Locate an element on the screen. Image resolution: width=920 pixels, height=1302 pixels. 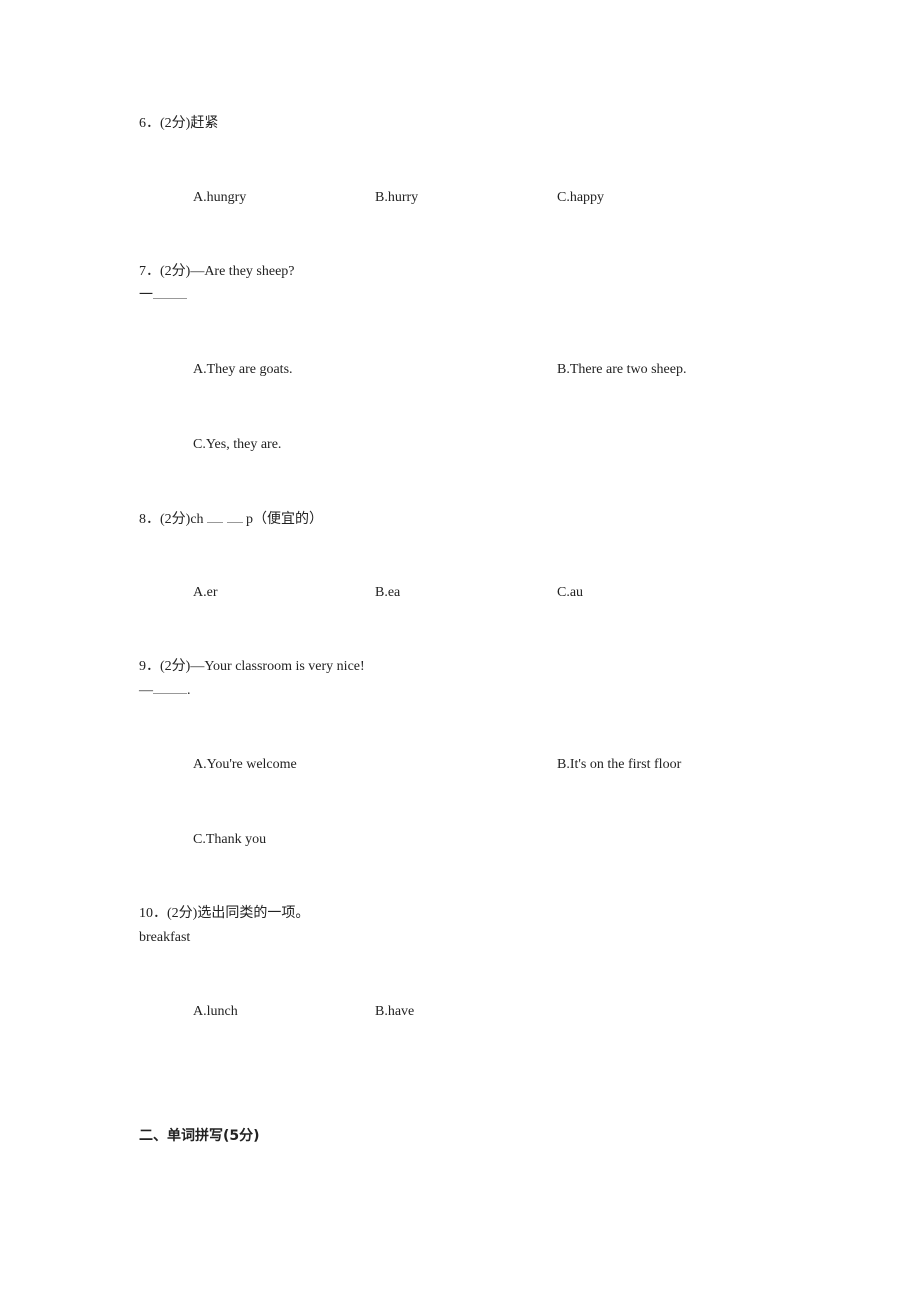
question-6-option-b: B.hurry is located at coordinates (396, 198).